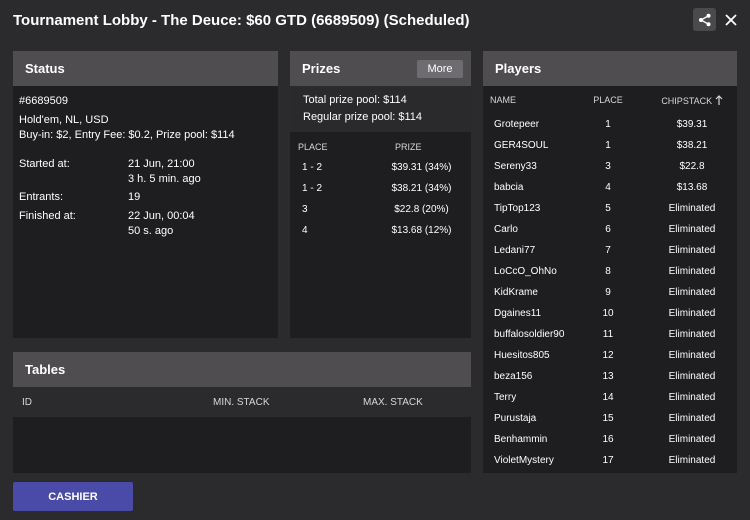 The height and width of the screenshot is (520, 750). I want to click on finished-value-group: 22 Jun, 00:04 50 s. ago, so click(161, 224).